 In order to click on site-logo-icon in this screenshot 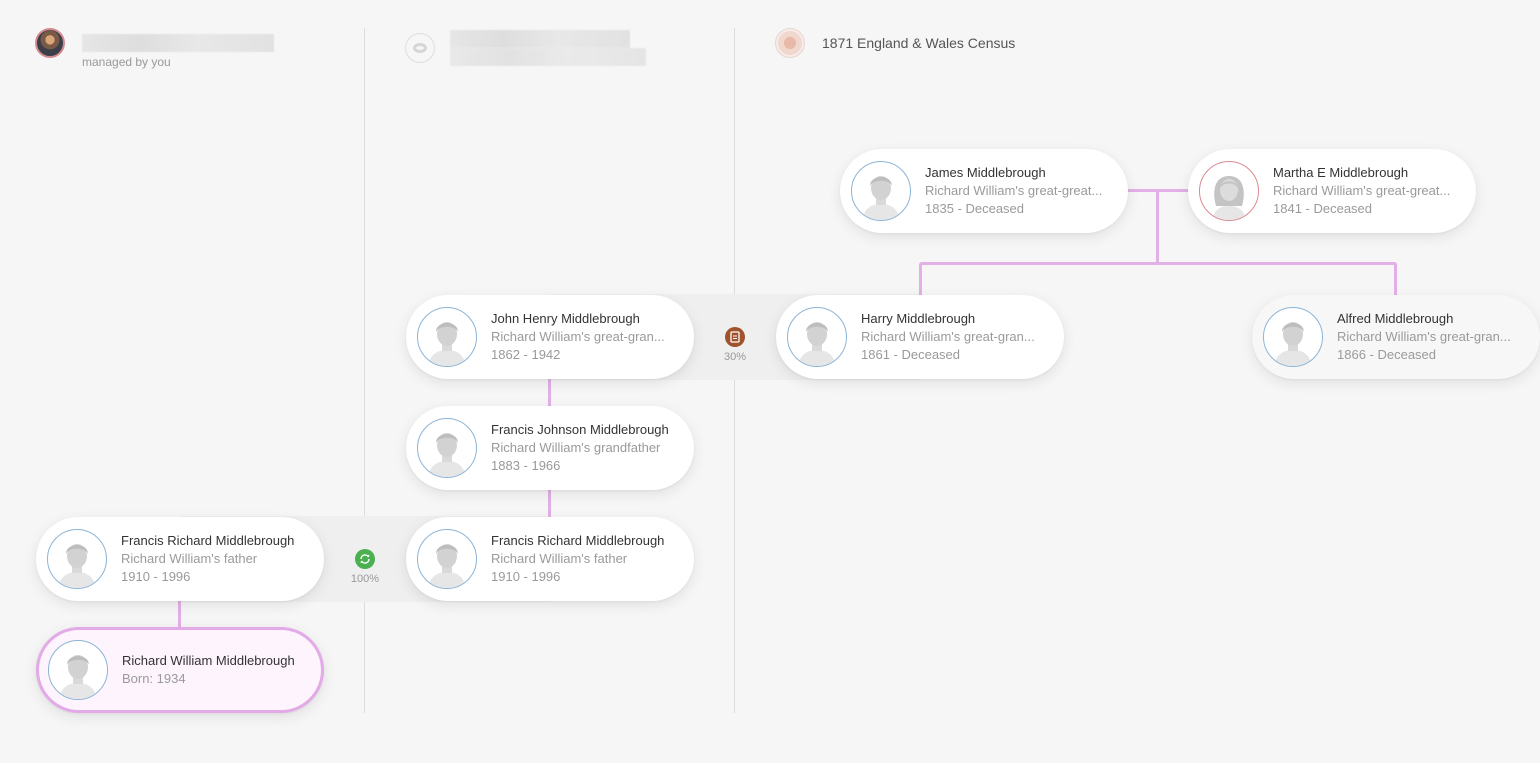, I will do `click(420, 48)`.